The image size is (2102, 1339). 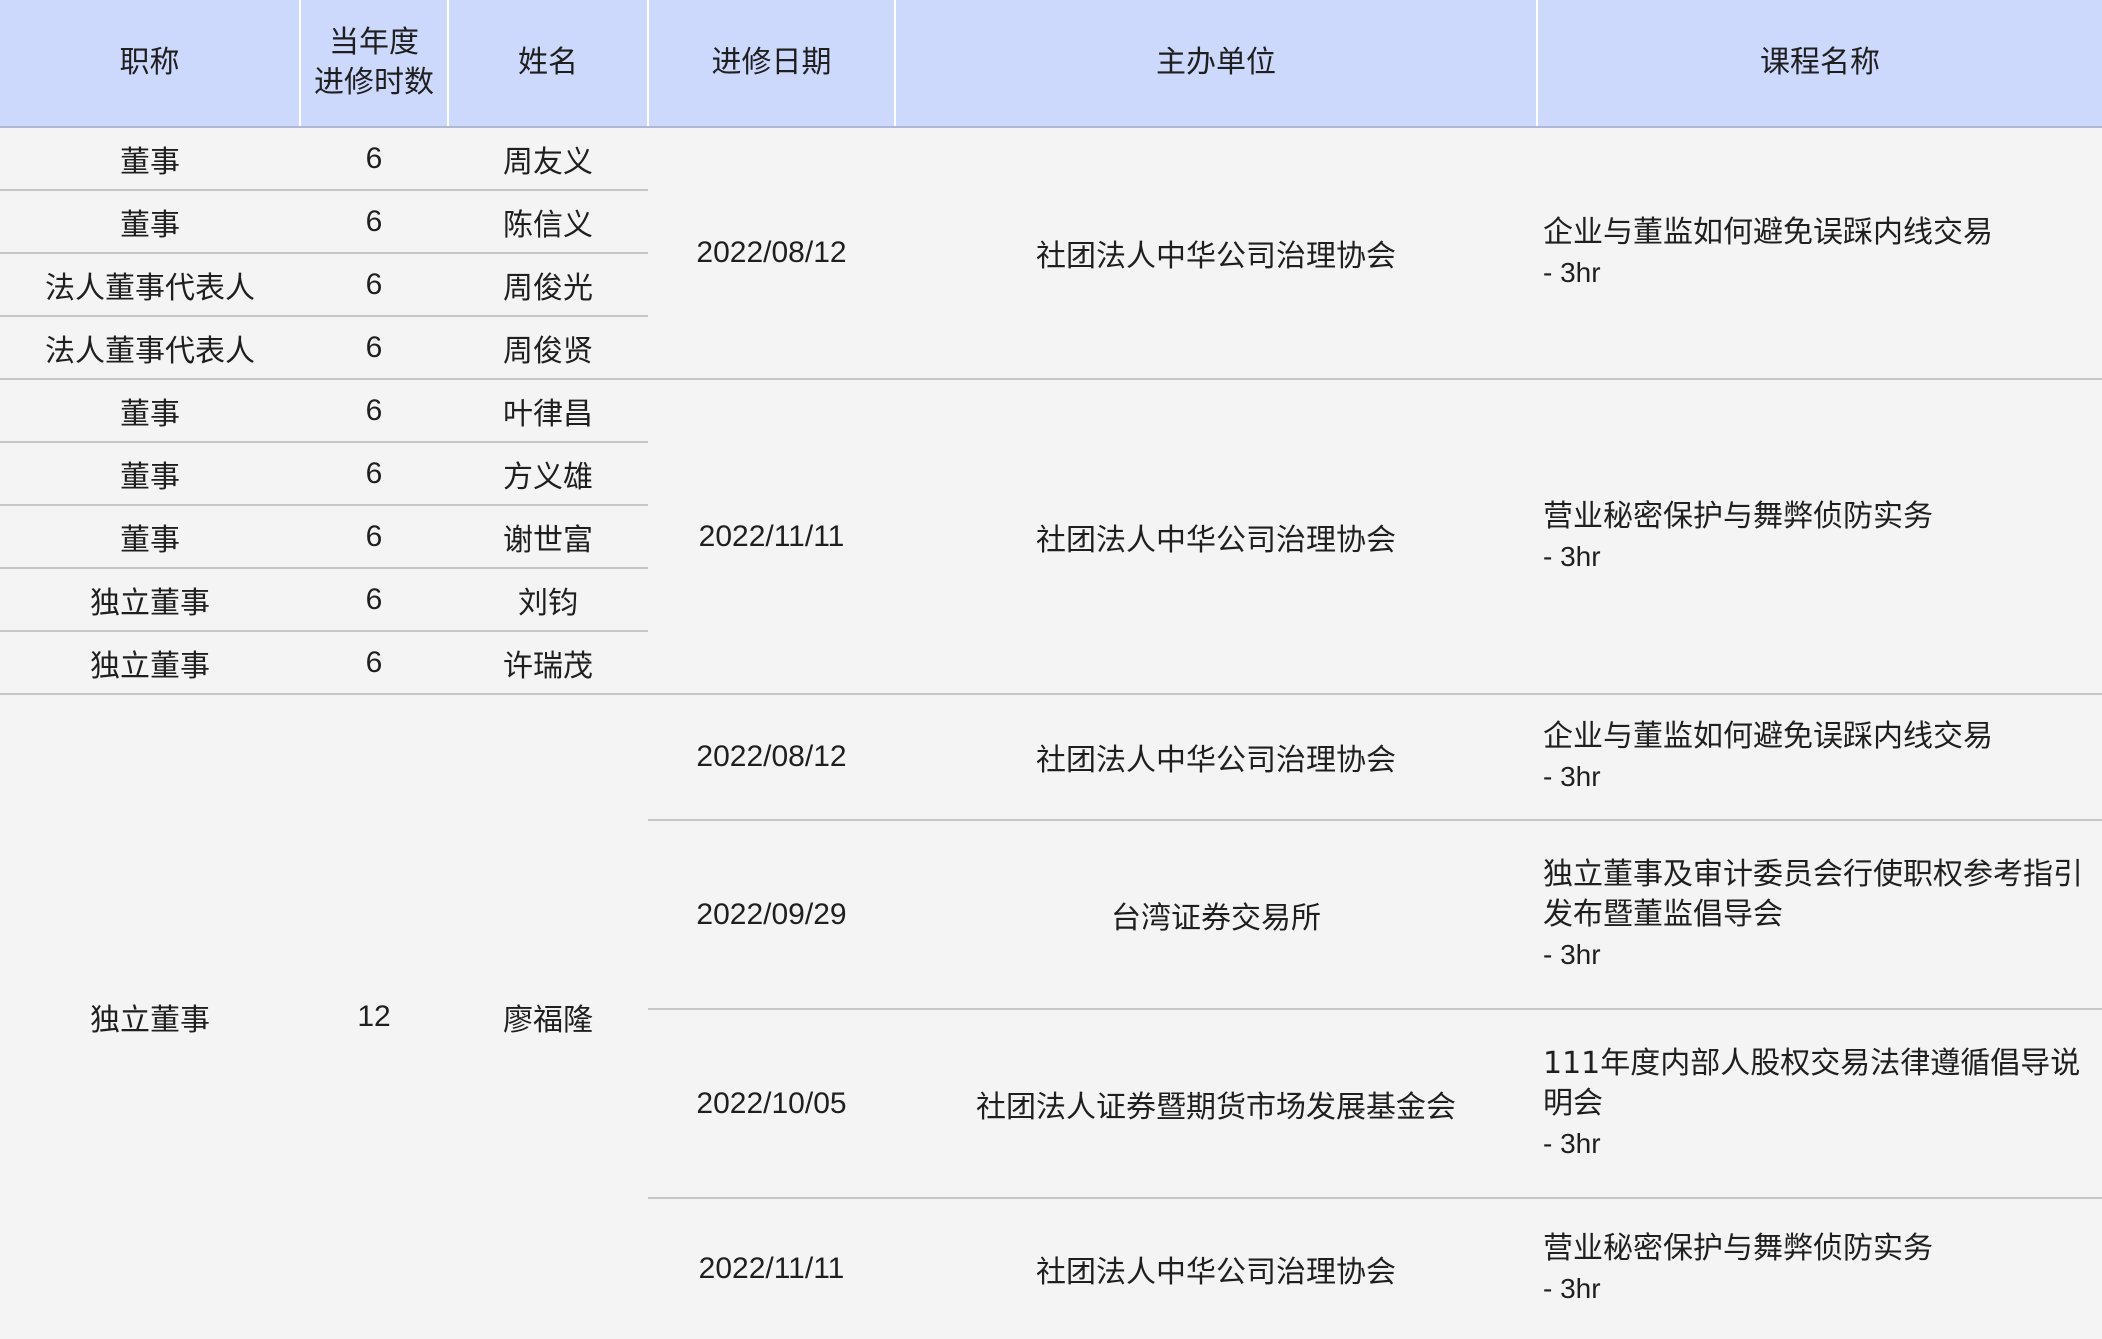 I want to click on header-hours: 当年度 进修时数, so click(x=374, y=64).